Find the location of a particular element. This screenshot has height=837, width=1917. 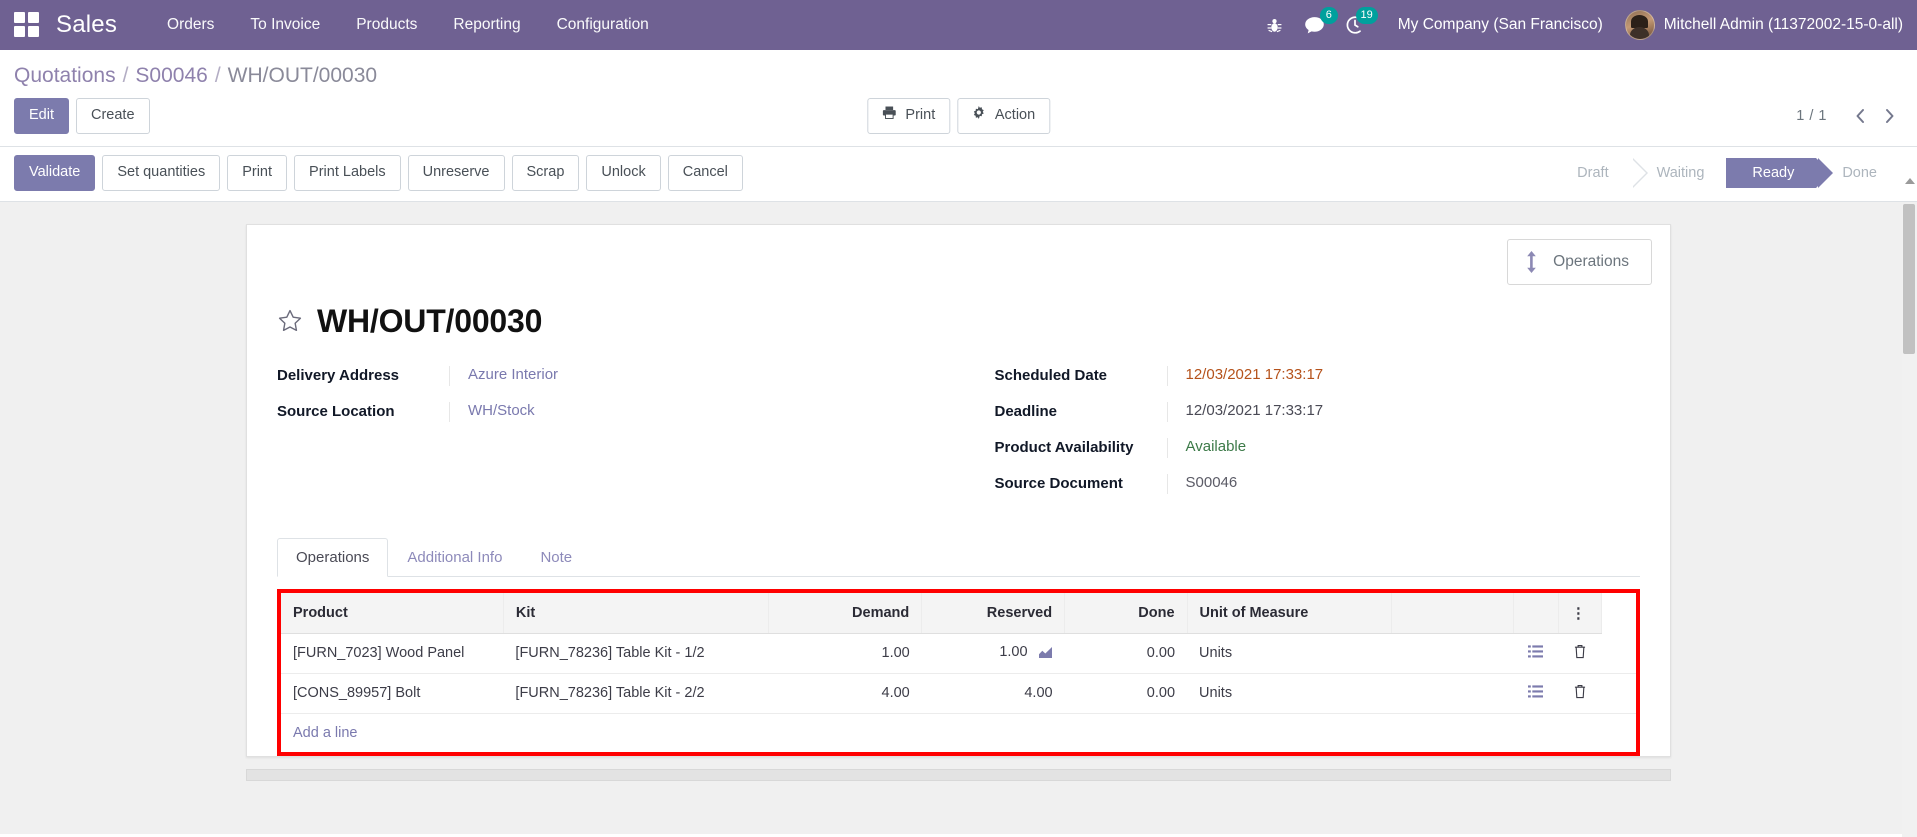

apps-grid-icon is located at coordinates (27, 25).